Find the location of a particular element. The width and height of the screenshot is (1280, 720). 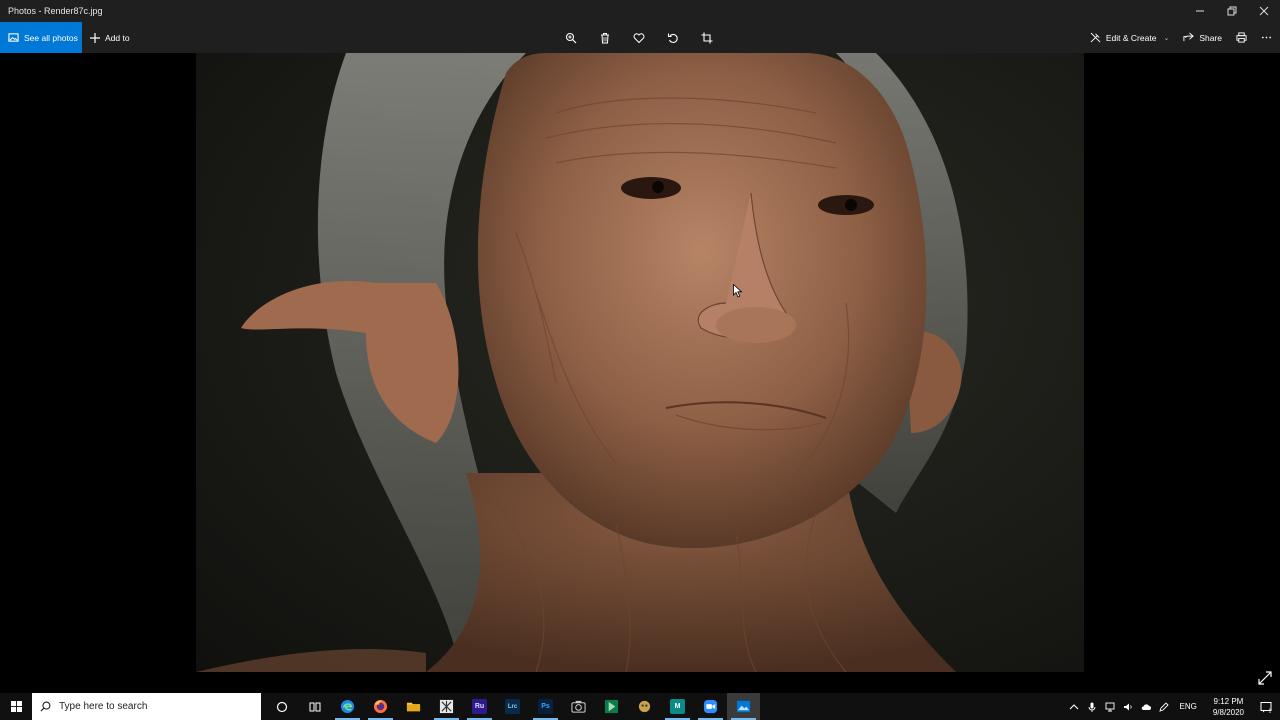

zoom-icon is located at coordinates (710, 706).